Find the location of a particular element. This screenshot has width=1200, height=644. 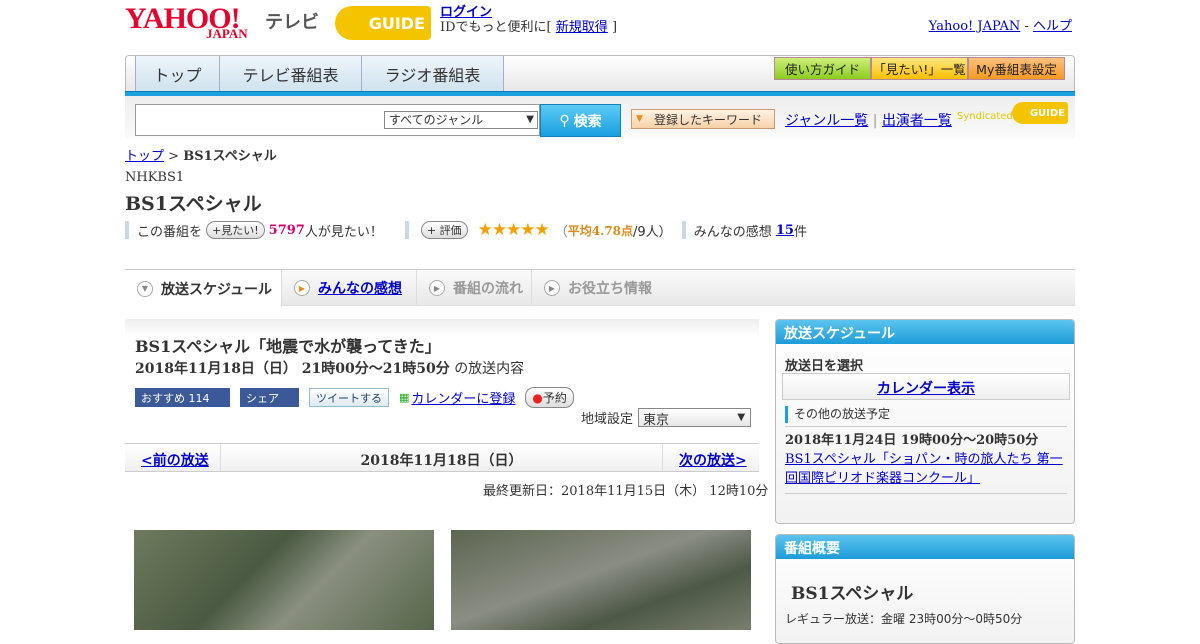

search-links: ジャンル一覧 | 出演者一覧 is located at coordinates (868, 120).